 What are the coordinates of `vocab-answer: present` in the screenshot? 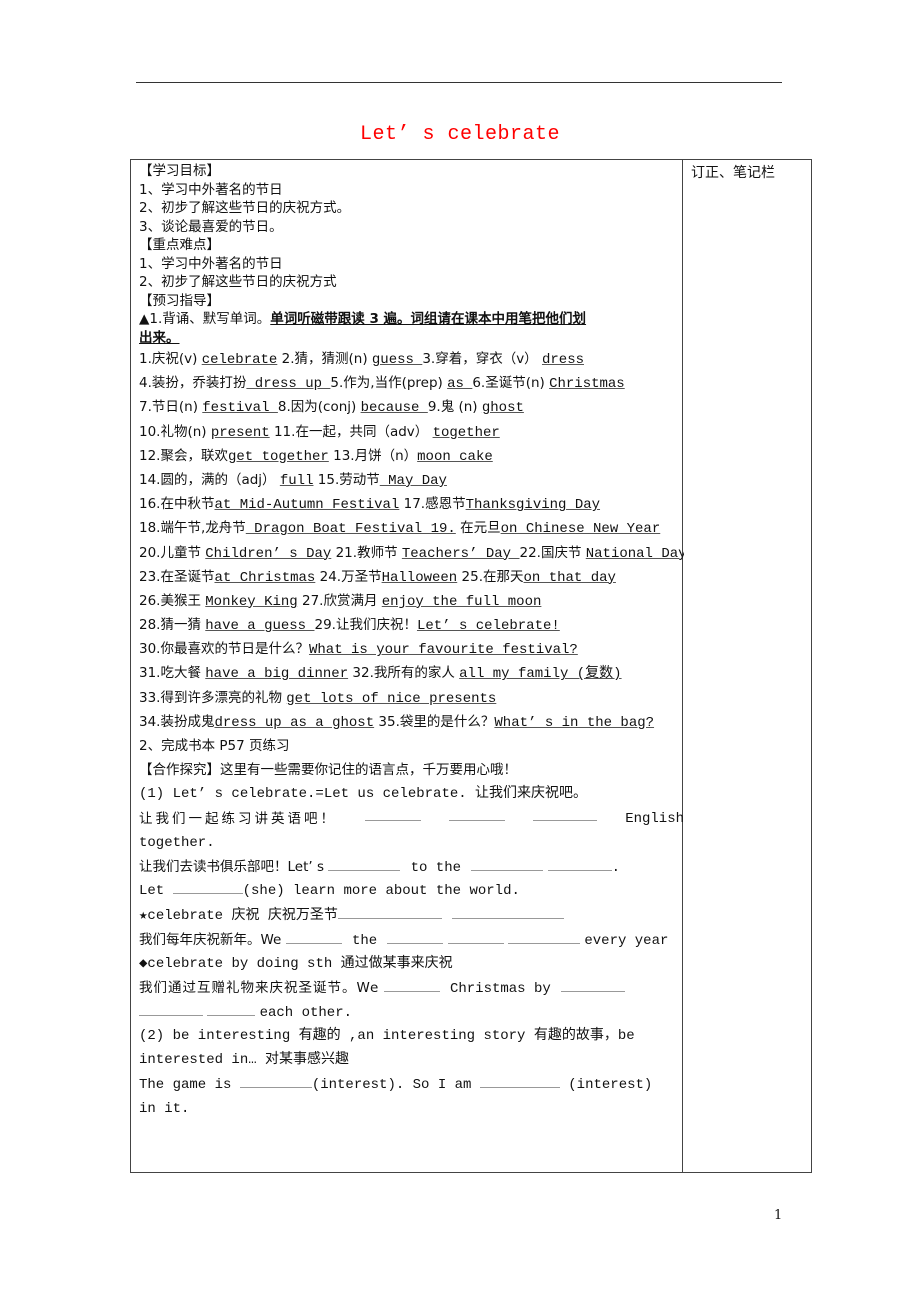 It's located at (240, 432).